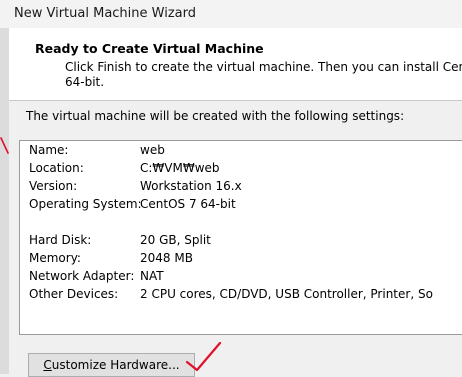 The width and height of the screenshot is (462, 377). Describe the element at coordinates (49, 150) in the screenshot. I see `settings-label: Name:` at that location.